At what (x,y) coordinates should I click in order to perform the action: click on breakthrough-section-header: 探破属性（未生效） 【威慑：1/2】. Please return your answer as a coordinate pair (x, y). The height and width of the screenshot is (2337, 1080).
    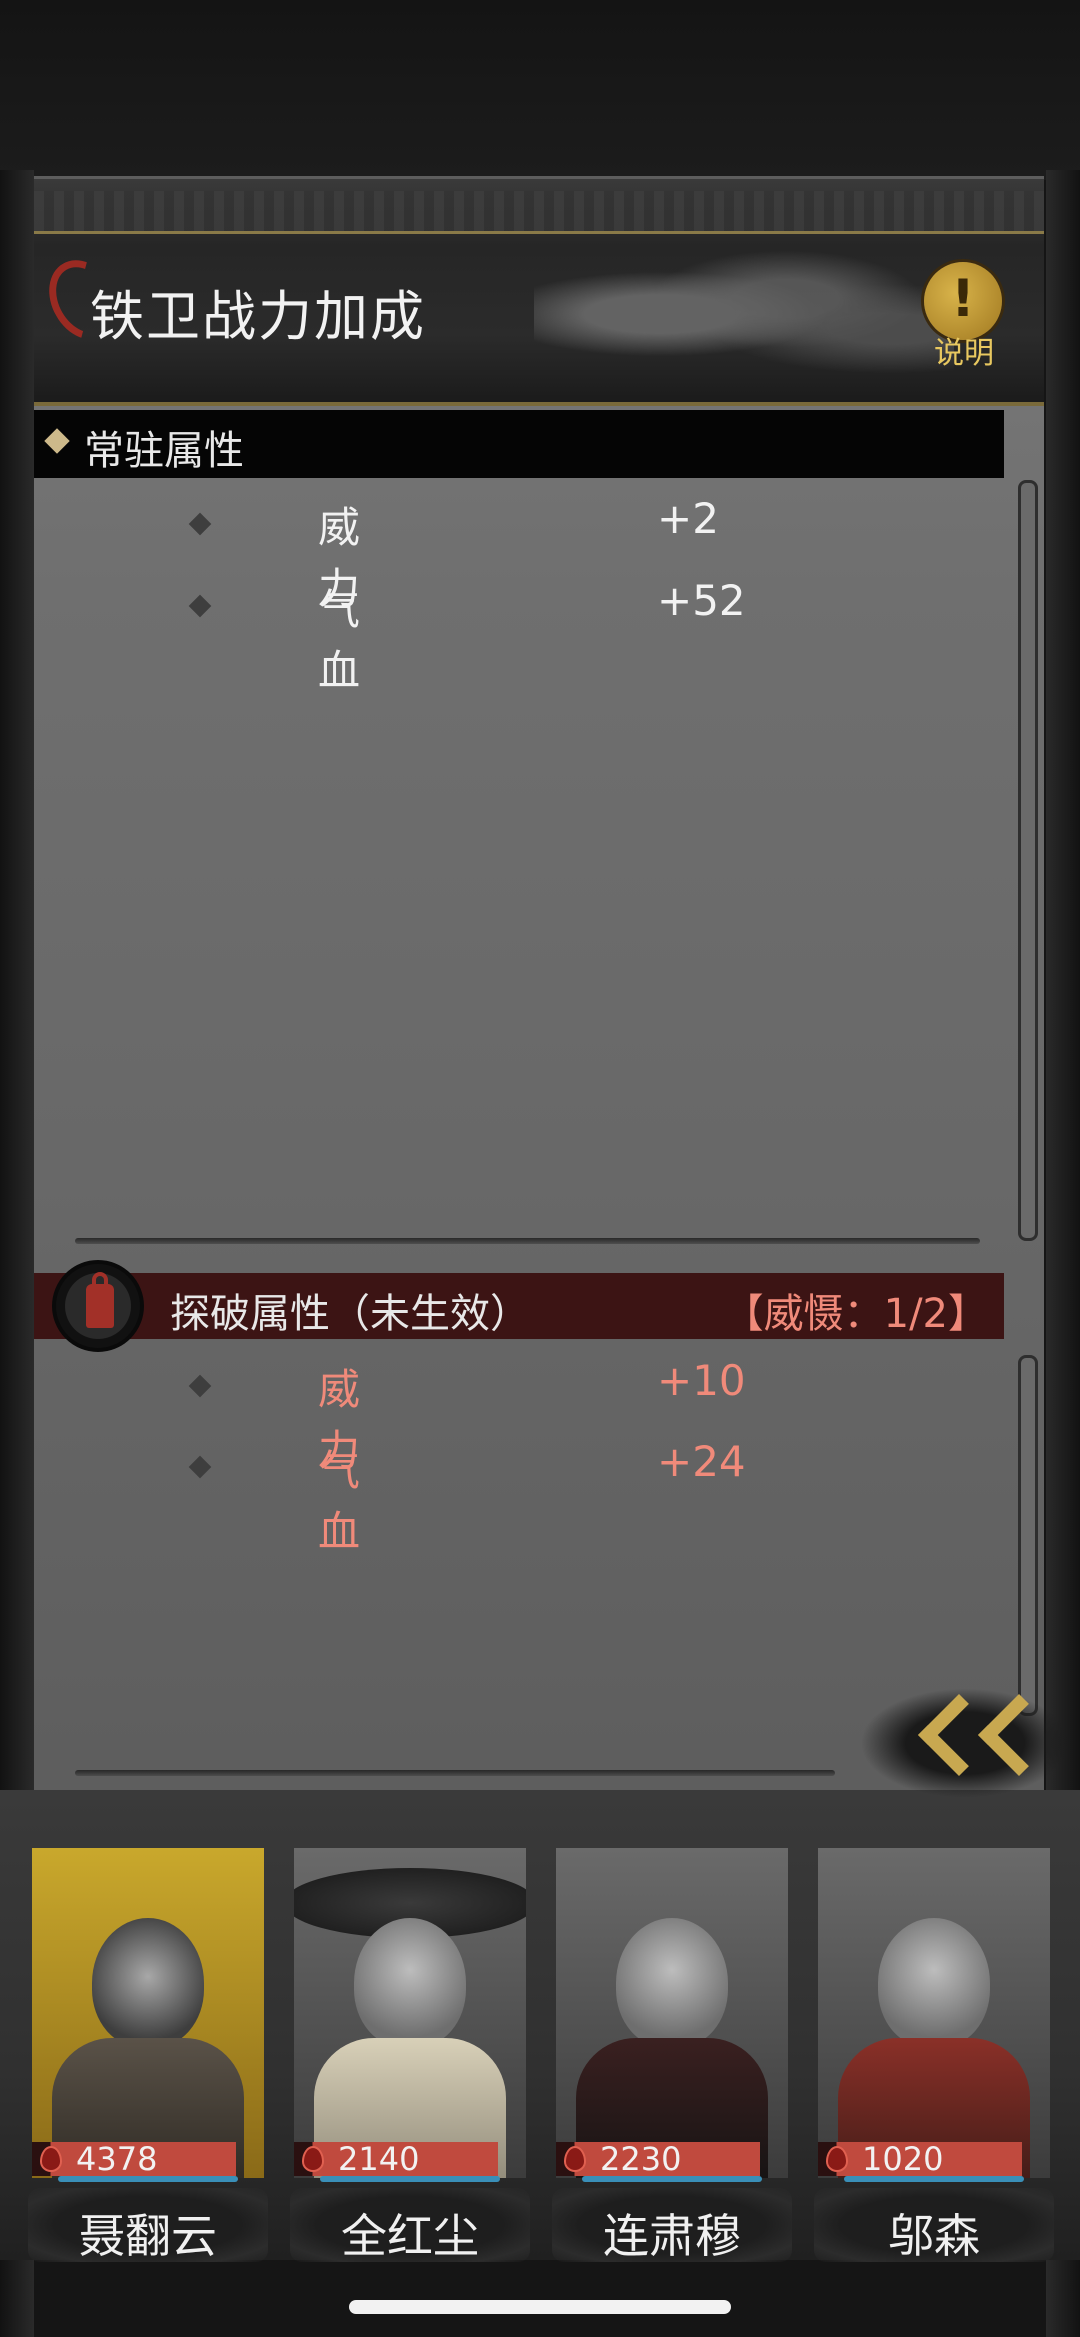
    Looking at the image, I should click on (519, 1306).